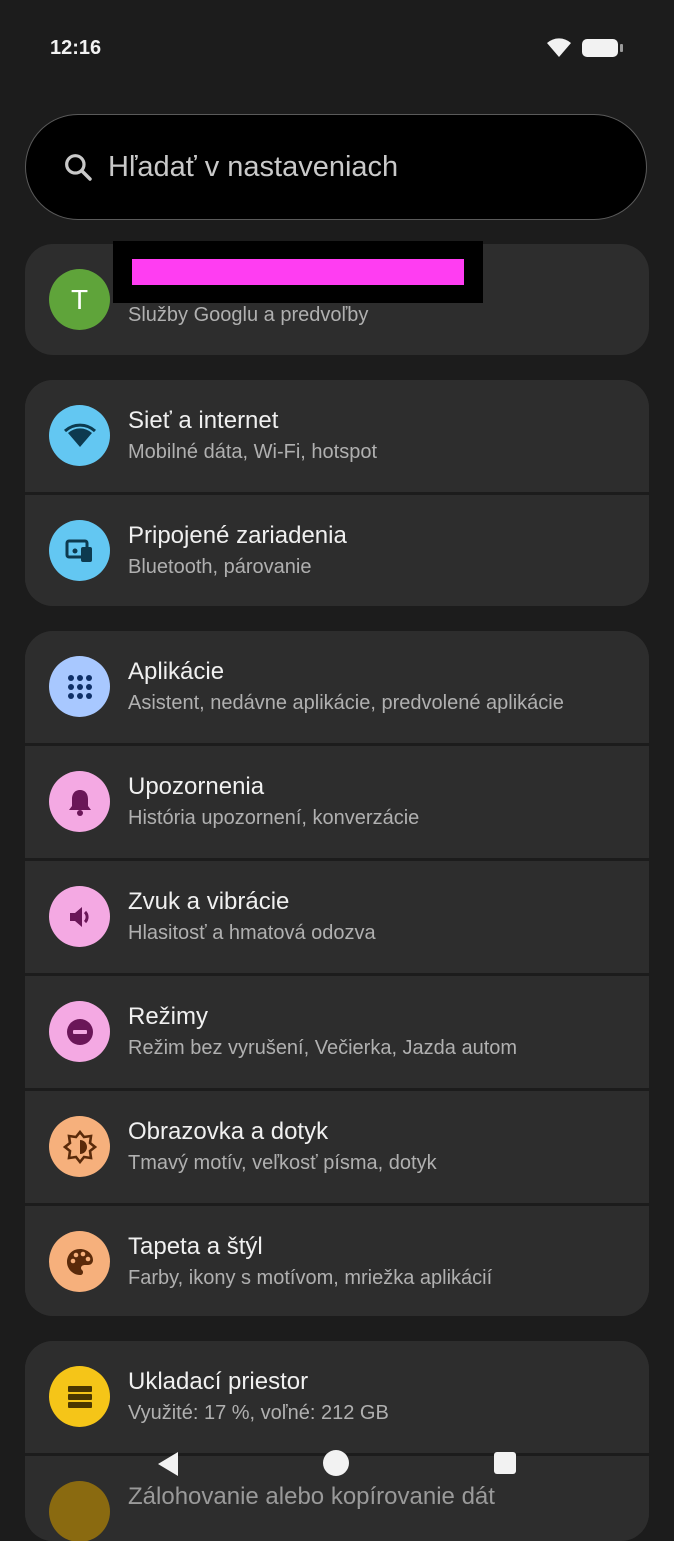  Describe the element at coordinates (203, 420) in the screenshot. I see `settings-item-title: Sieť a internet` at that location.